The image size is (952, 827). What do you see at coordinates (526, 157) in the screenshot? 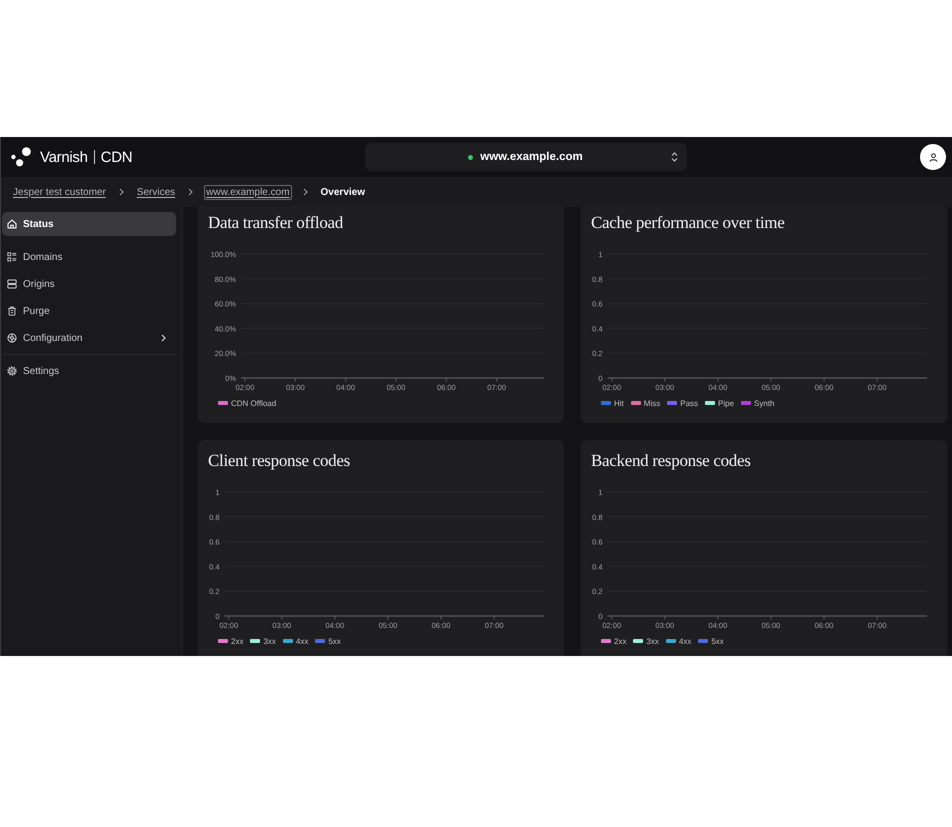
I see `service-selector: www.example.com` at bounding box center [526, 157].